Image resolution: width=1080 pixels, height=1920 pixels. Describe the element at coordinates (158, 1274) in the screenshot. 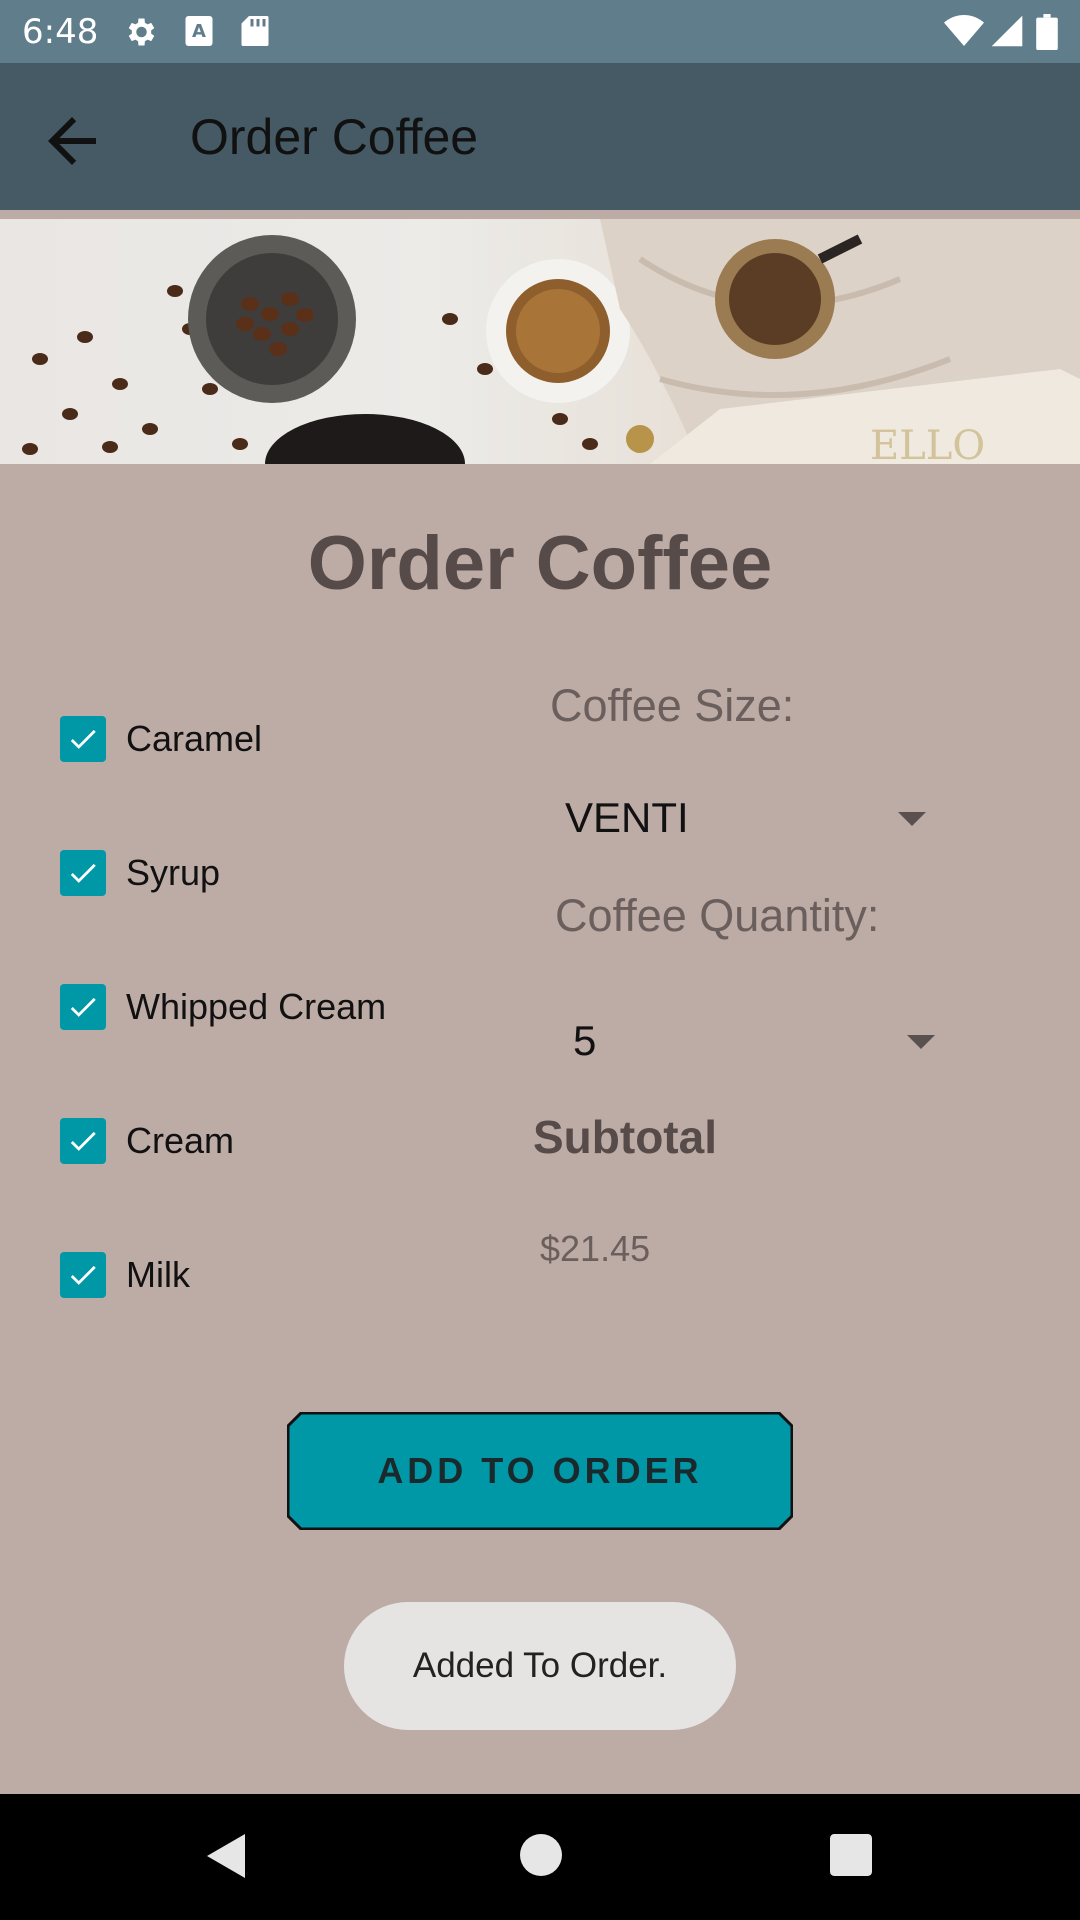

I see `checkbox-label: Milk` at that location.